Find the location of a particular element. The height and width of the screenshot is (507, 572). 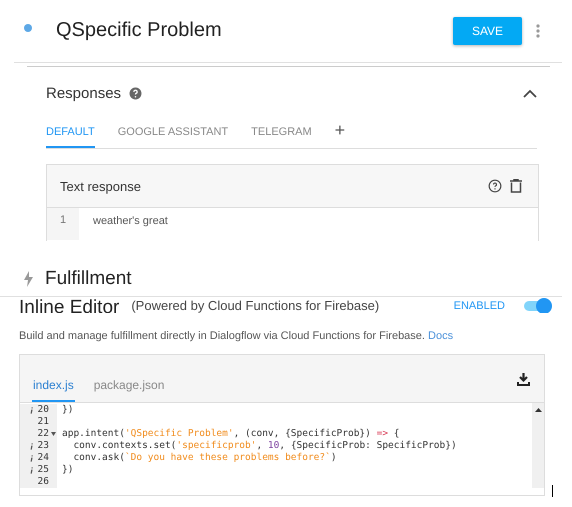

channel-tab: TELEGRAM is located at coordinates (281, 137).